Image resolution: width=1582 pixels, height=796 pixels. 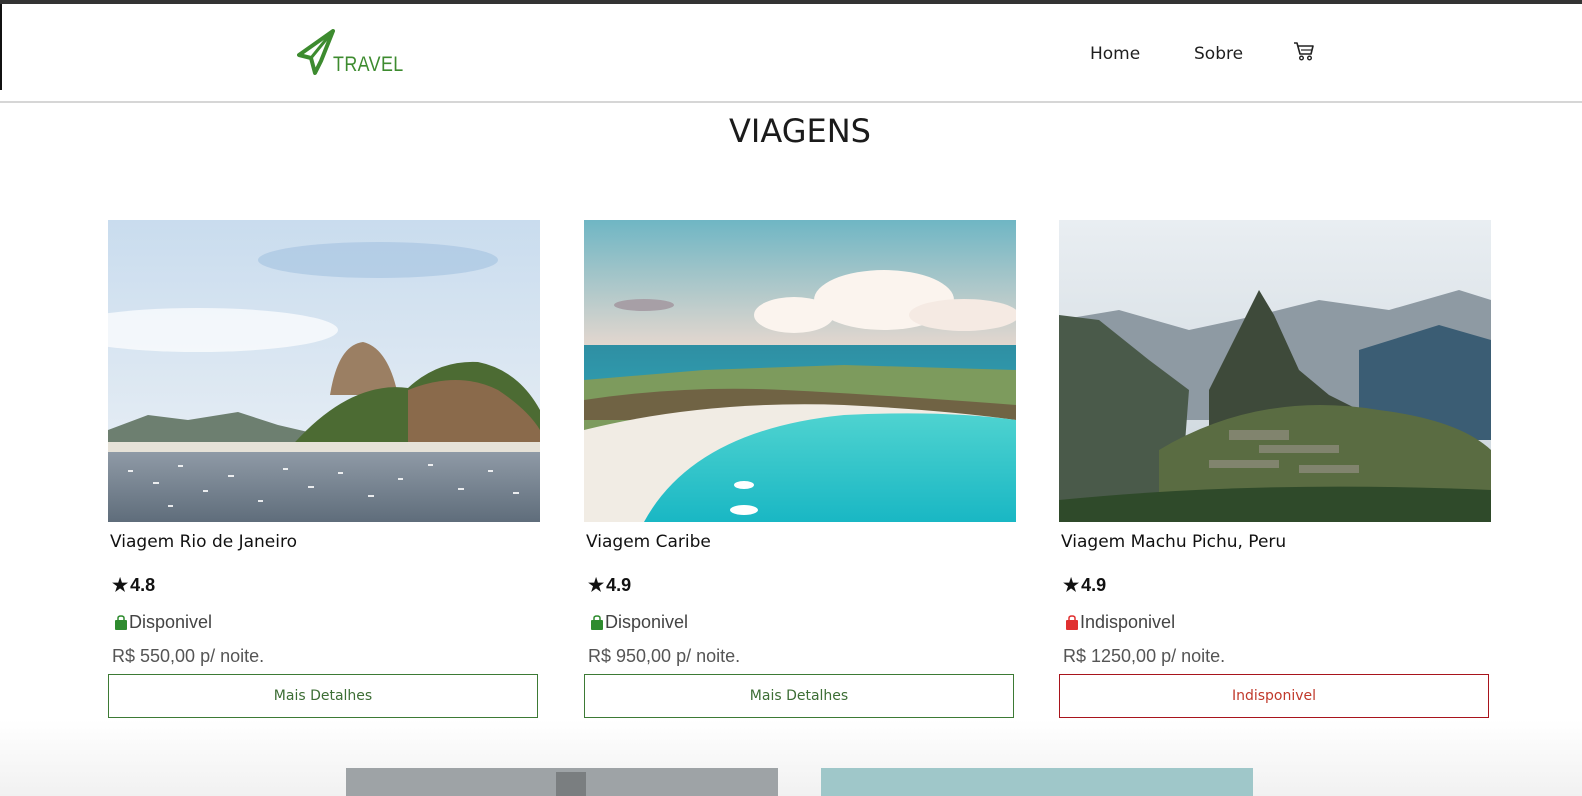 I want to click on trip-rating: ★ 4.8, so click(x=133, y=585).